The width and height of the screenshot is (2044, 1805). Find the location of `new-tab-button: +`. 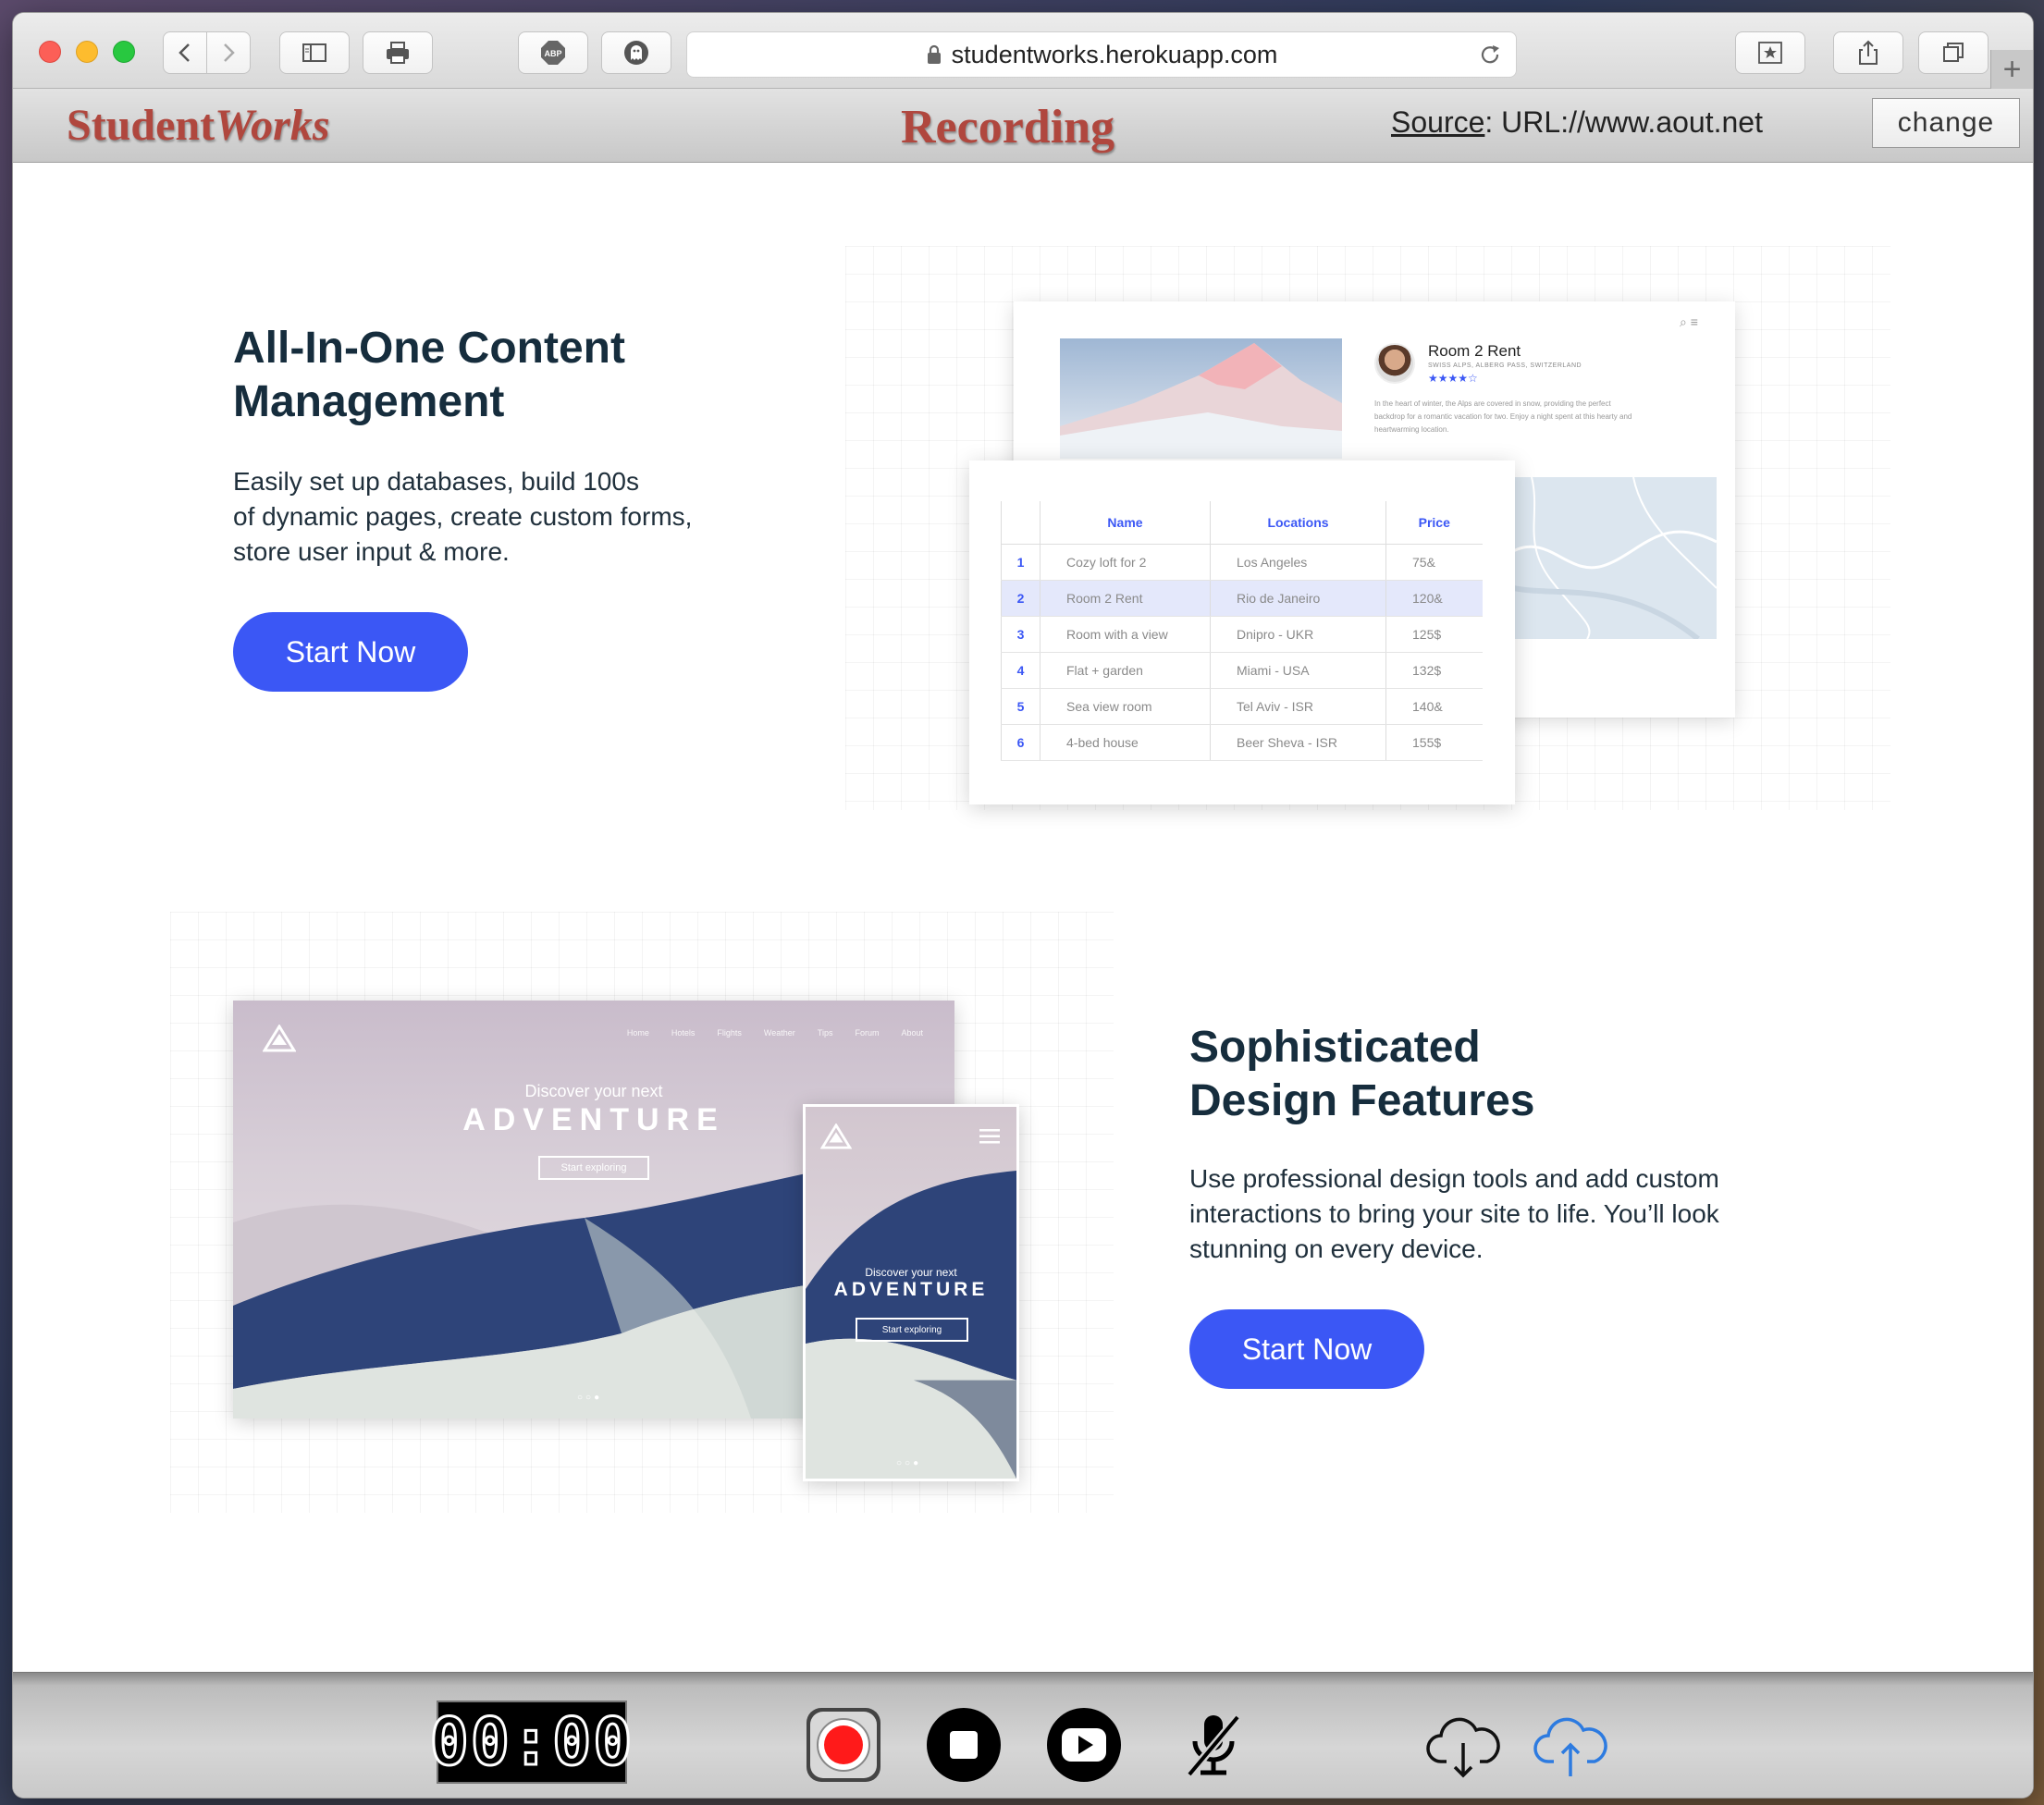

new-tab-button: + is located at coordinates (2011, 69).